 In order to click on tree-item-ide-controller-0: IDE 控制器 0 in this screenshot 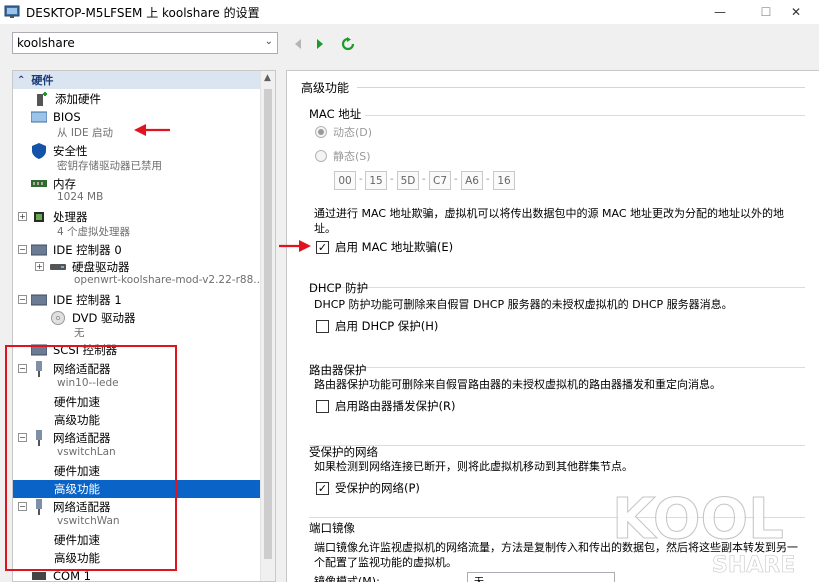, I will do `click(76, 249)`.